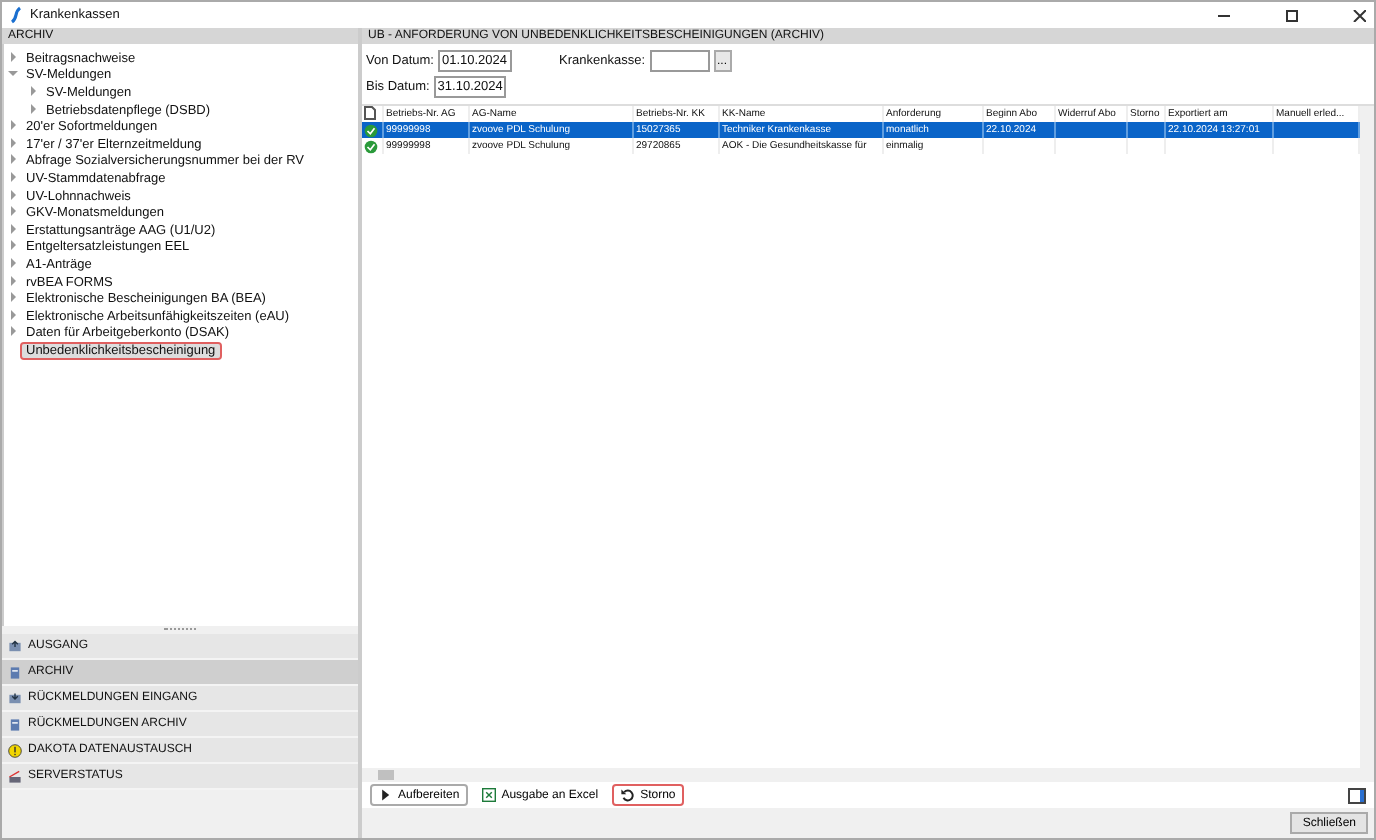  Describe the element at coordinates (679, 61) in the screenshot. I see `input-field` at that location.